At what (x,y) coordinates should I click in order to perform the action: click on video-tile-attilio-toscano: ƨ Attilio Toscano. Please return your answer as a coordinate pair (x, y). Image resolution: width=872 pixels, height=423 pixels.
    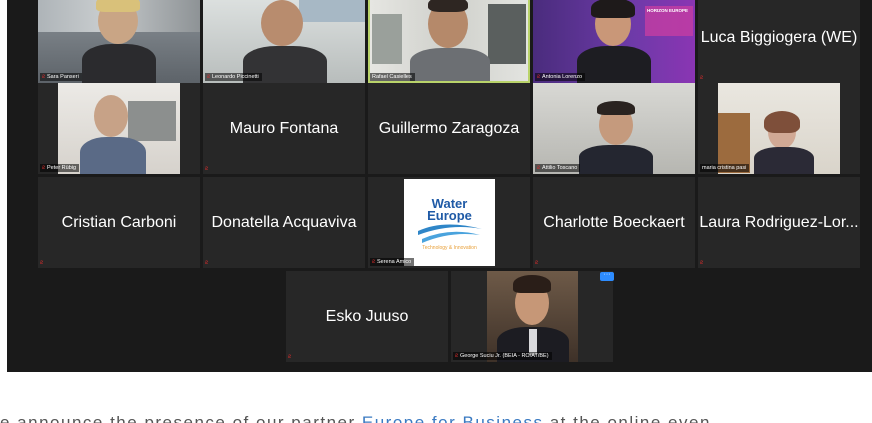
    Looking at the image, I should click on (614, 128).